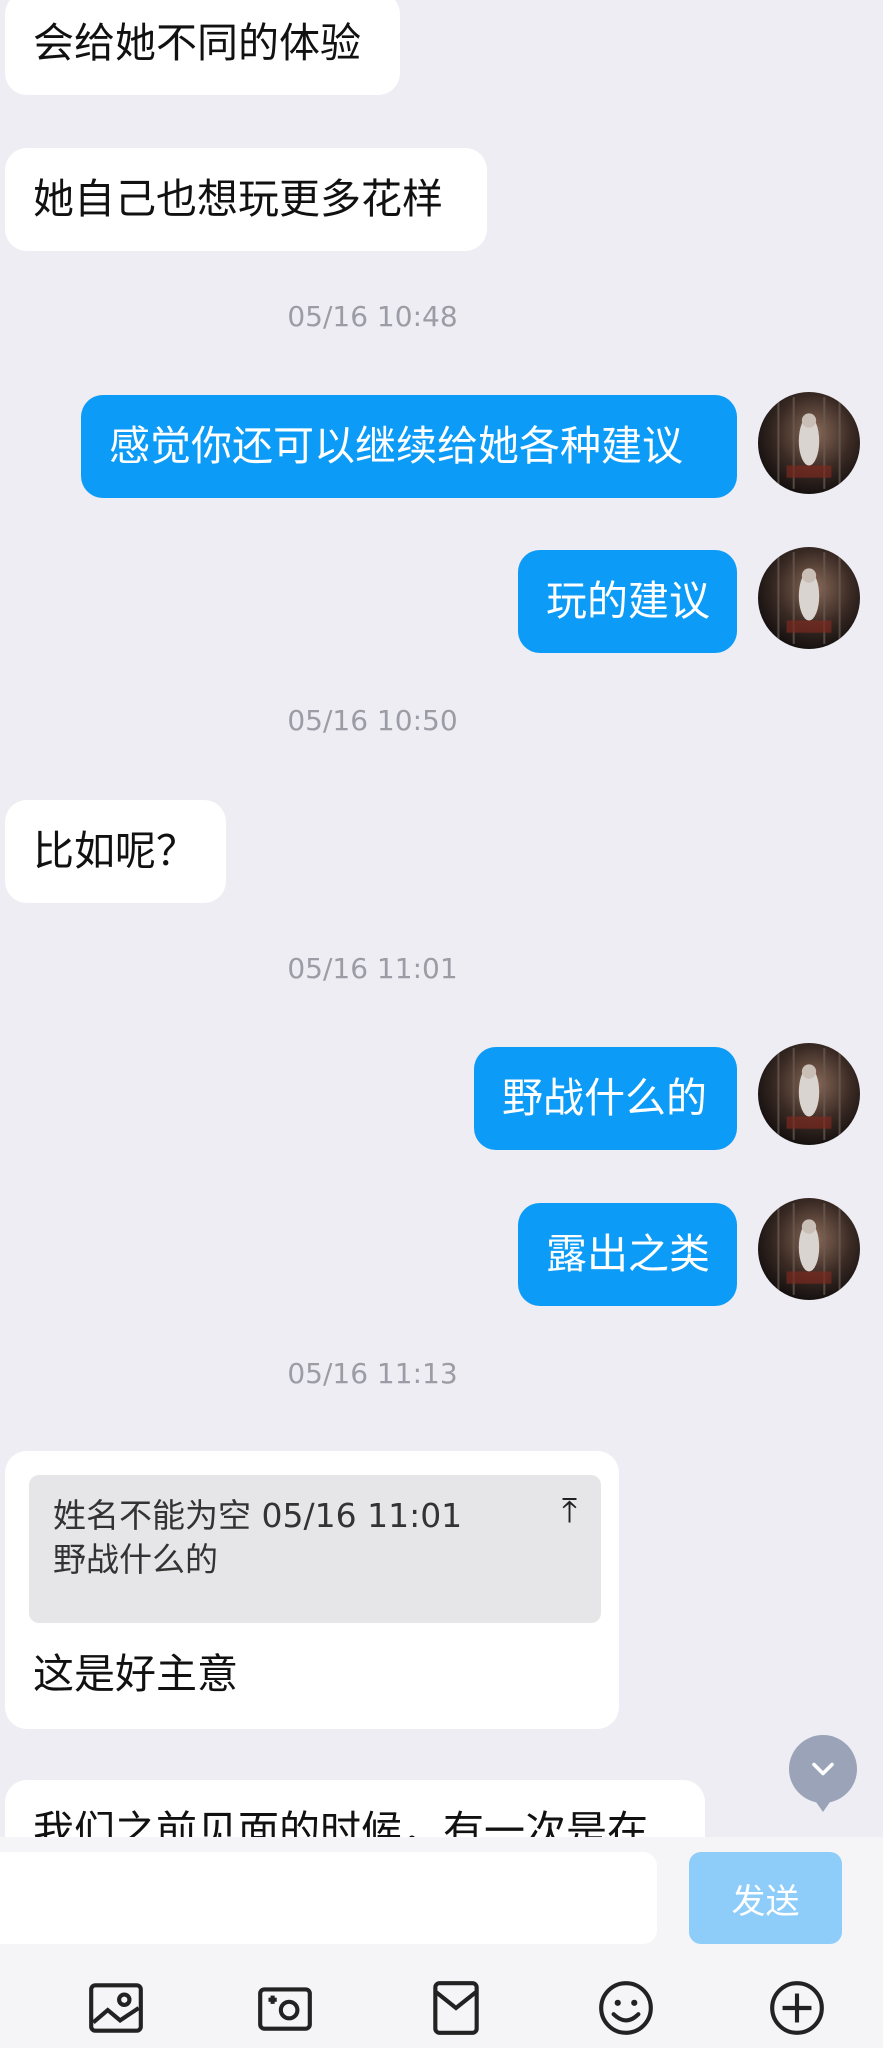  I want to click on photo-icon, so click(116, 2008).